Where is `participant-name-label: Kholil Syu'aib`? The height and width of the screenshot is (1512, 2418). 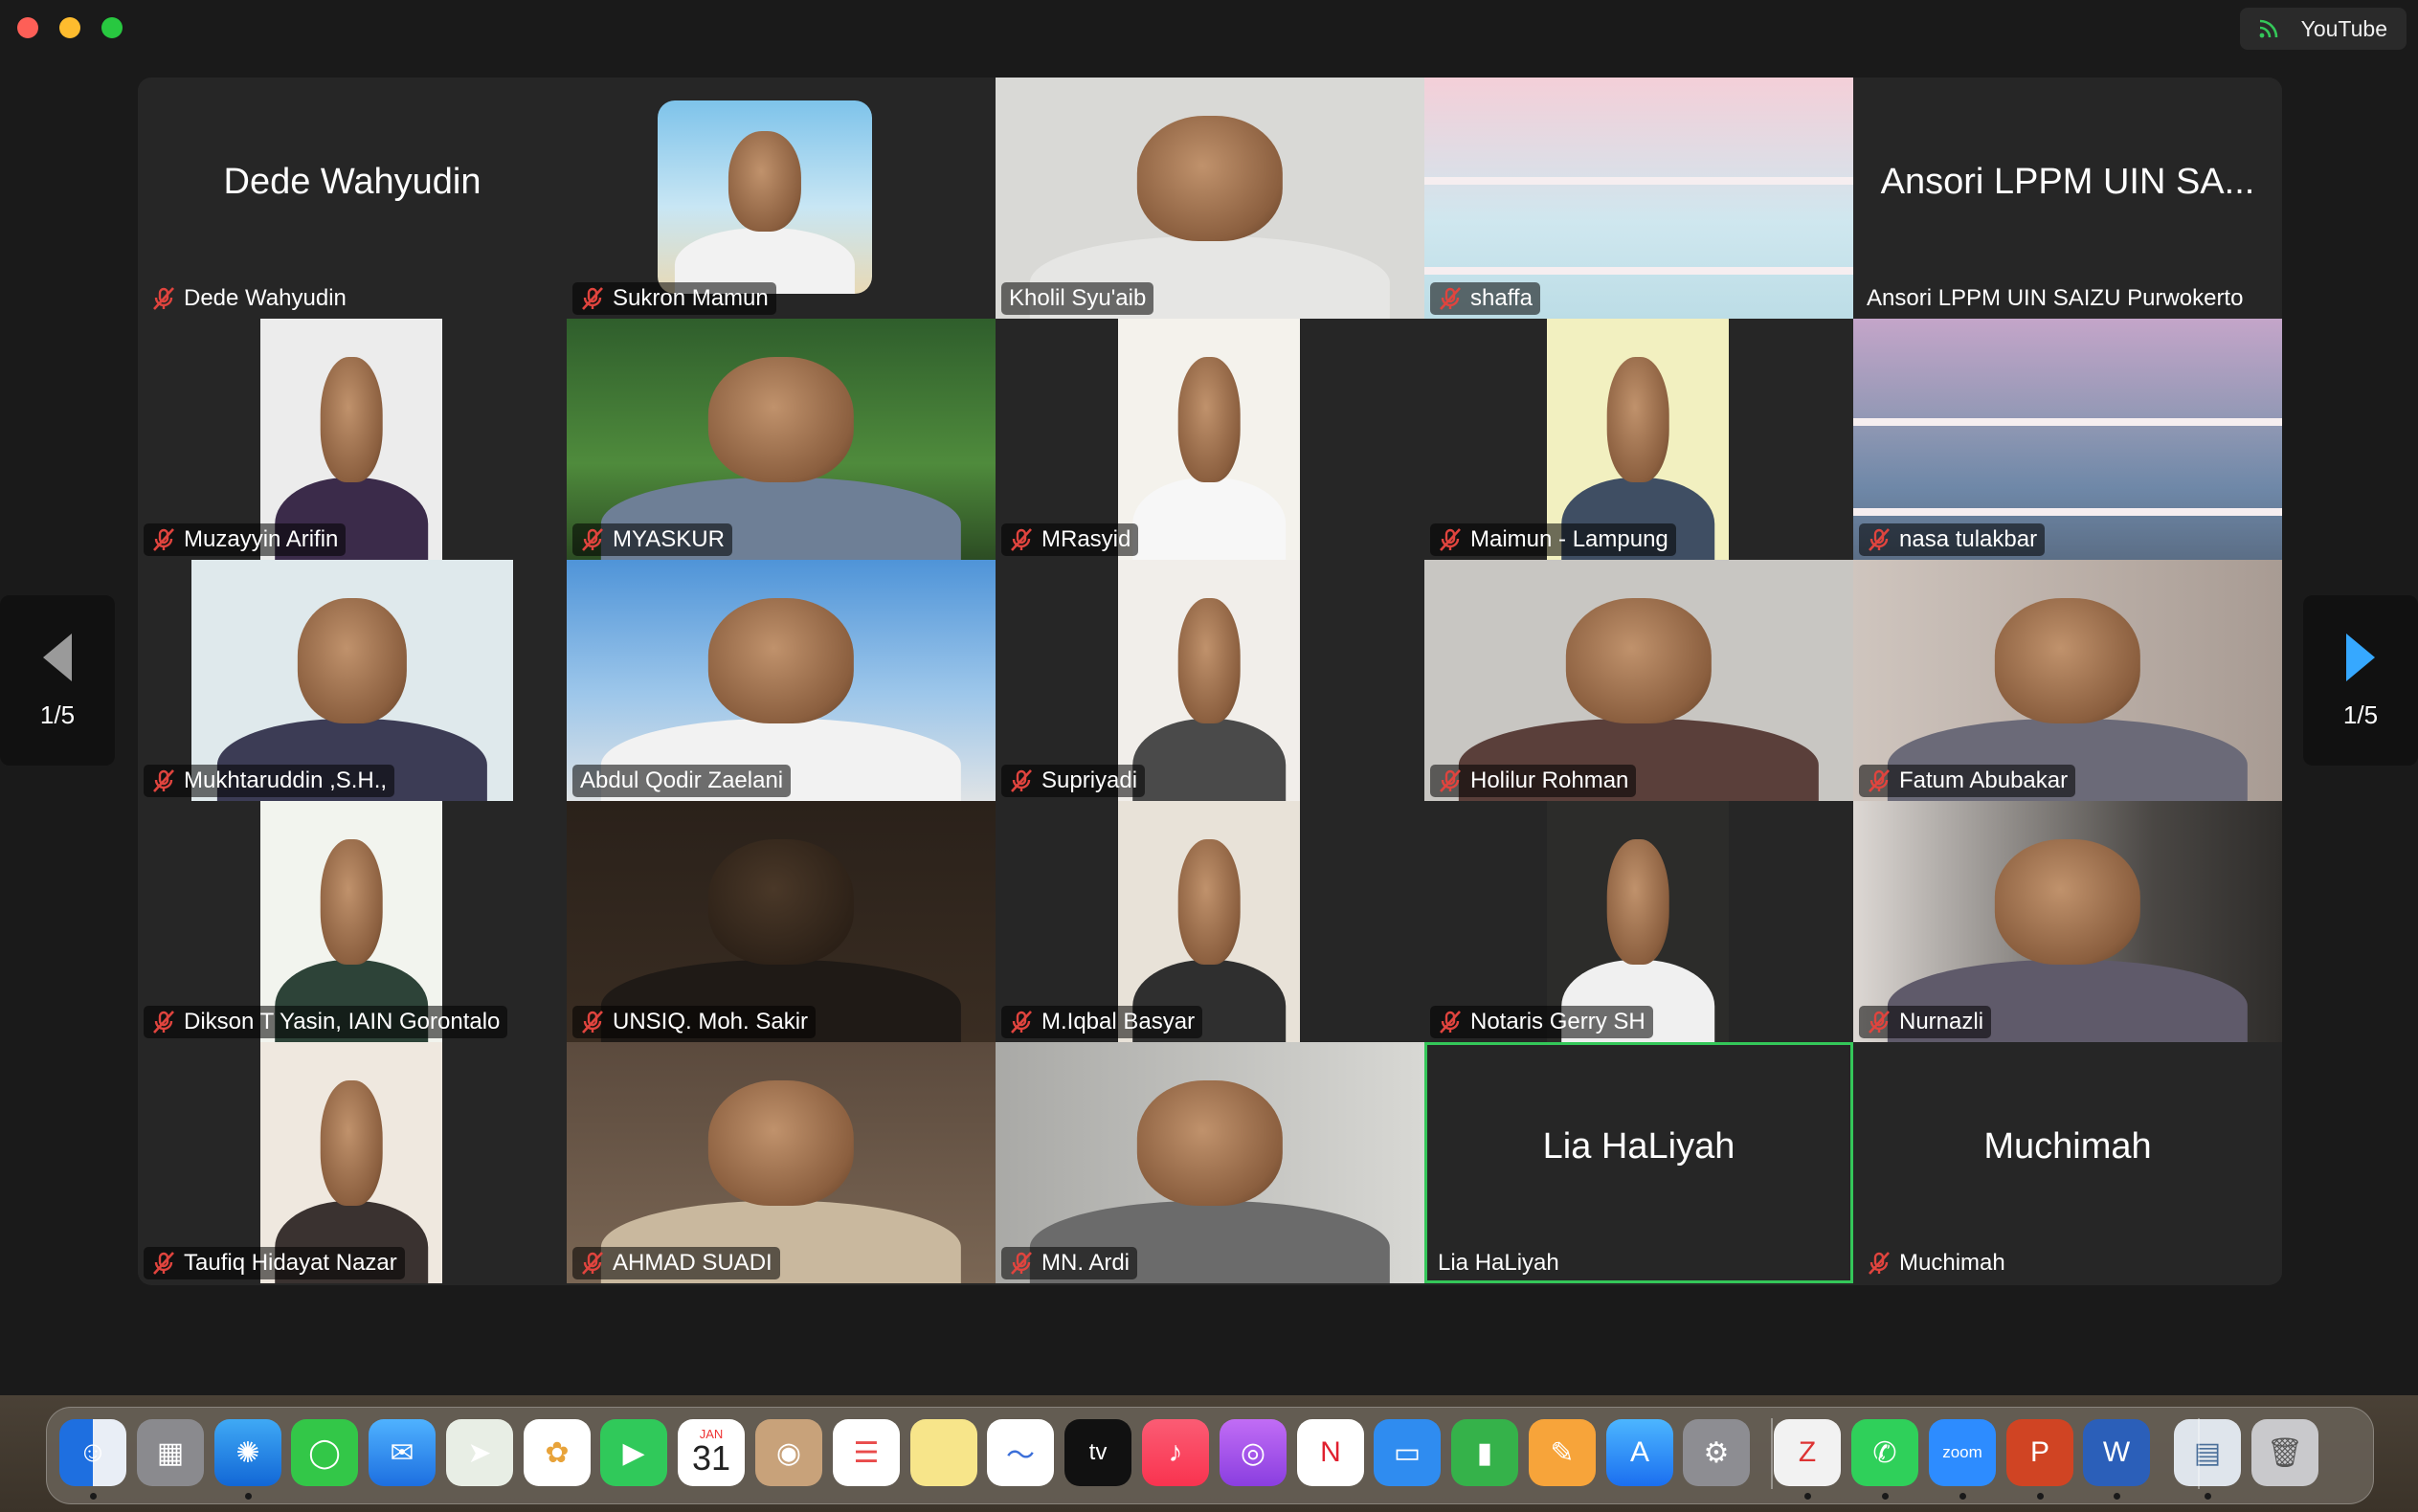
participant-name-label: Kholil Syu'aib is located at coordinates (1077, 298).